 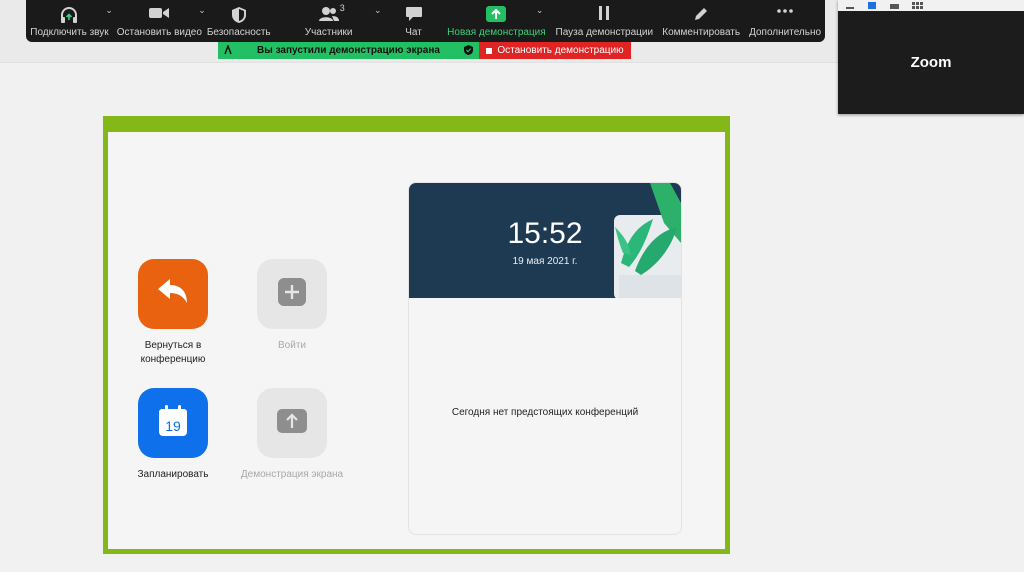 I want to click on participants-count: 3, so click(x=342, y=8).